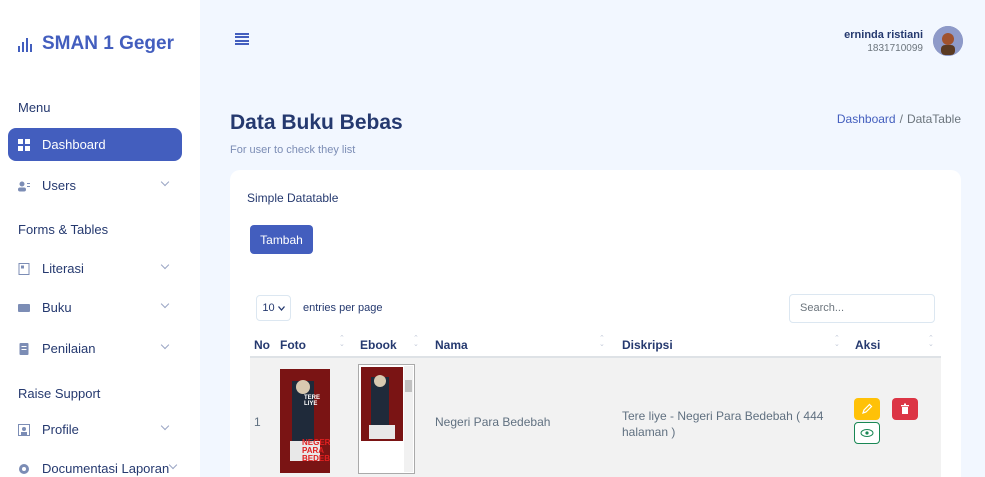 This screenshot has height=477, width=985. I want to click on eye-icon, so click(867, 433).